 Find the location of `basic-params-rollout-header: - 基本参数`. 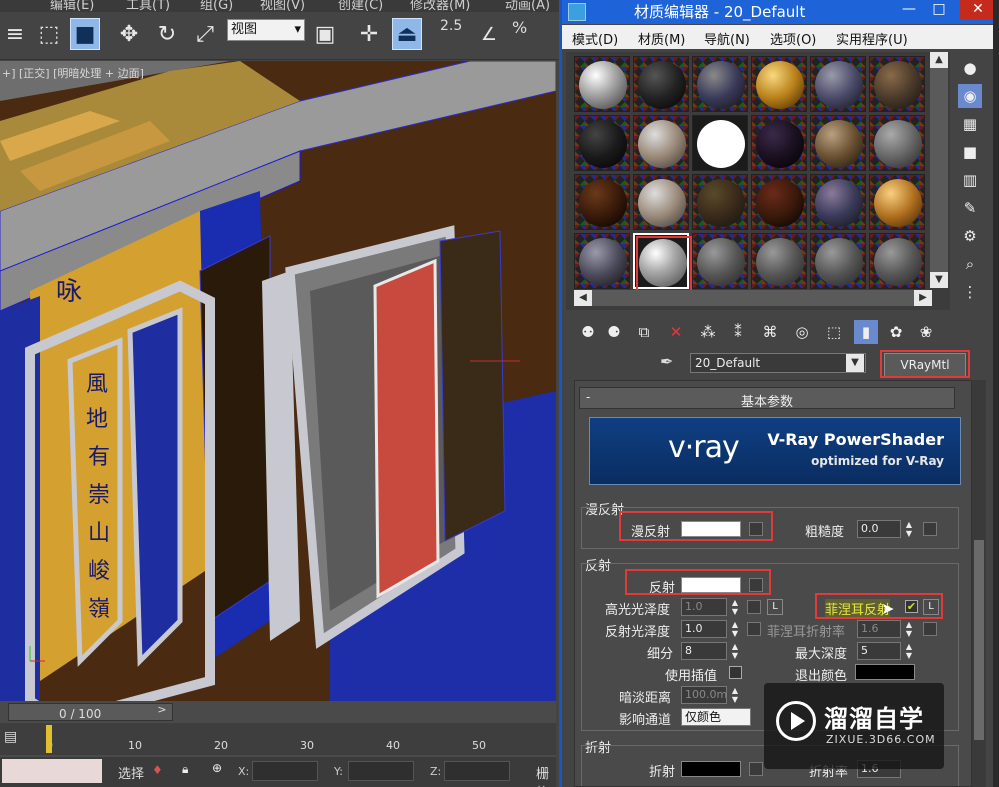

basic-params-rollout-header: - 基本参数 is located at coordinates (767, 398).